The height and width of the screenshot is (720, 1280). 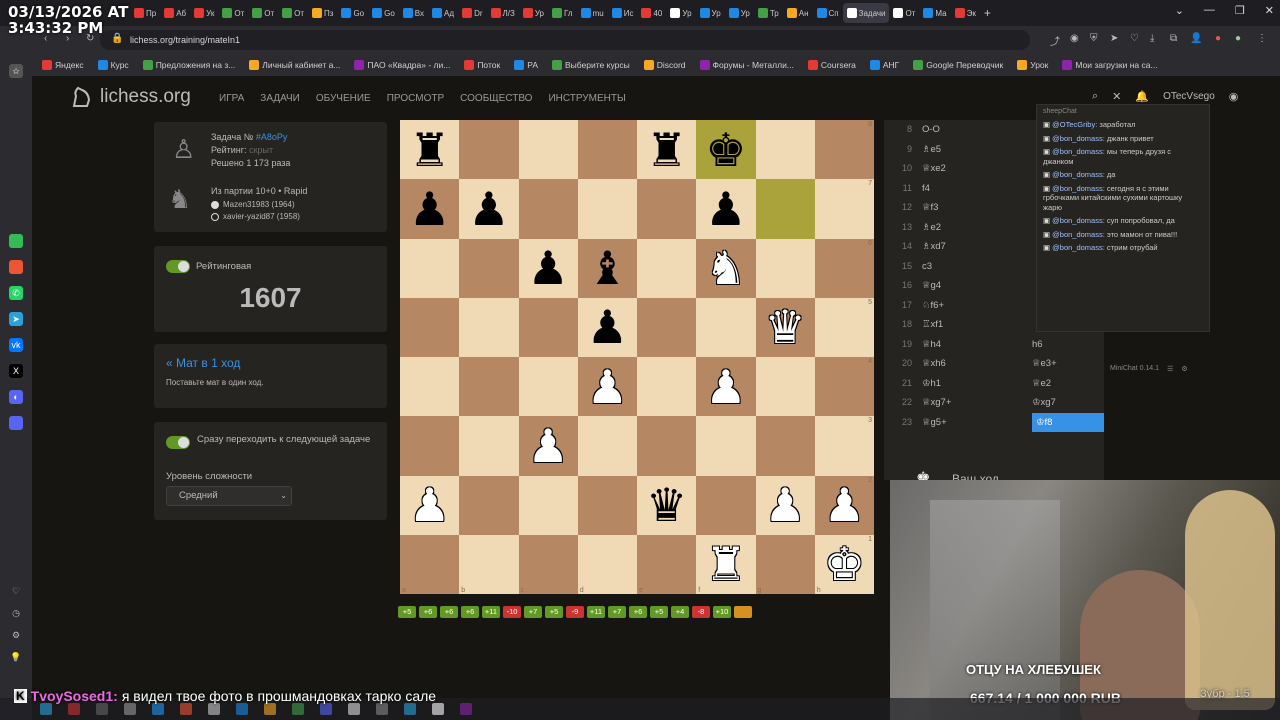 I want to click on shield-icon: ⛨, so click(x=1094, y=38).